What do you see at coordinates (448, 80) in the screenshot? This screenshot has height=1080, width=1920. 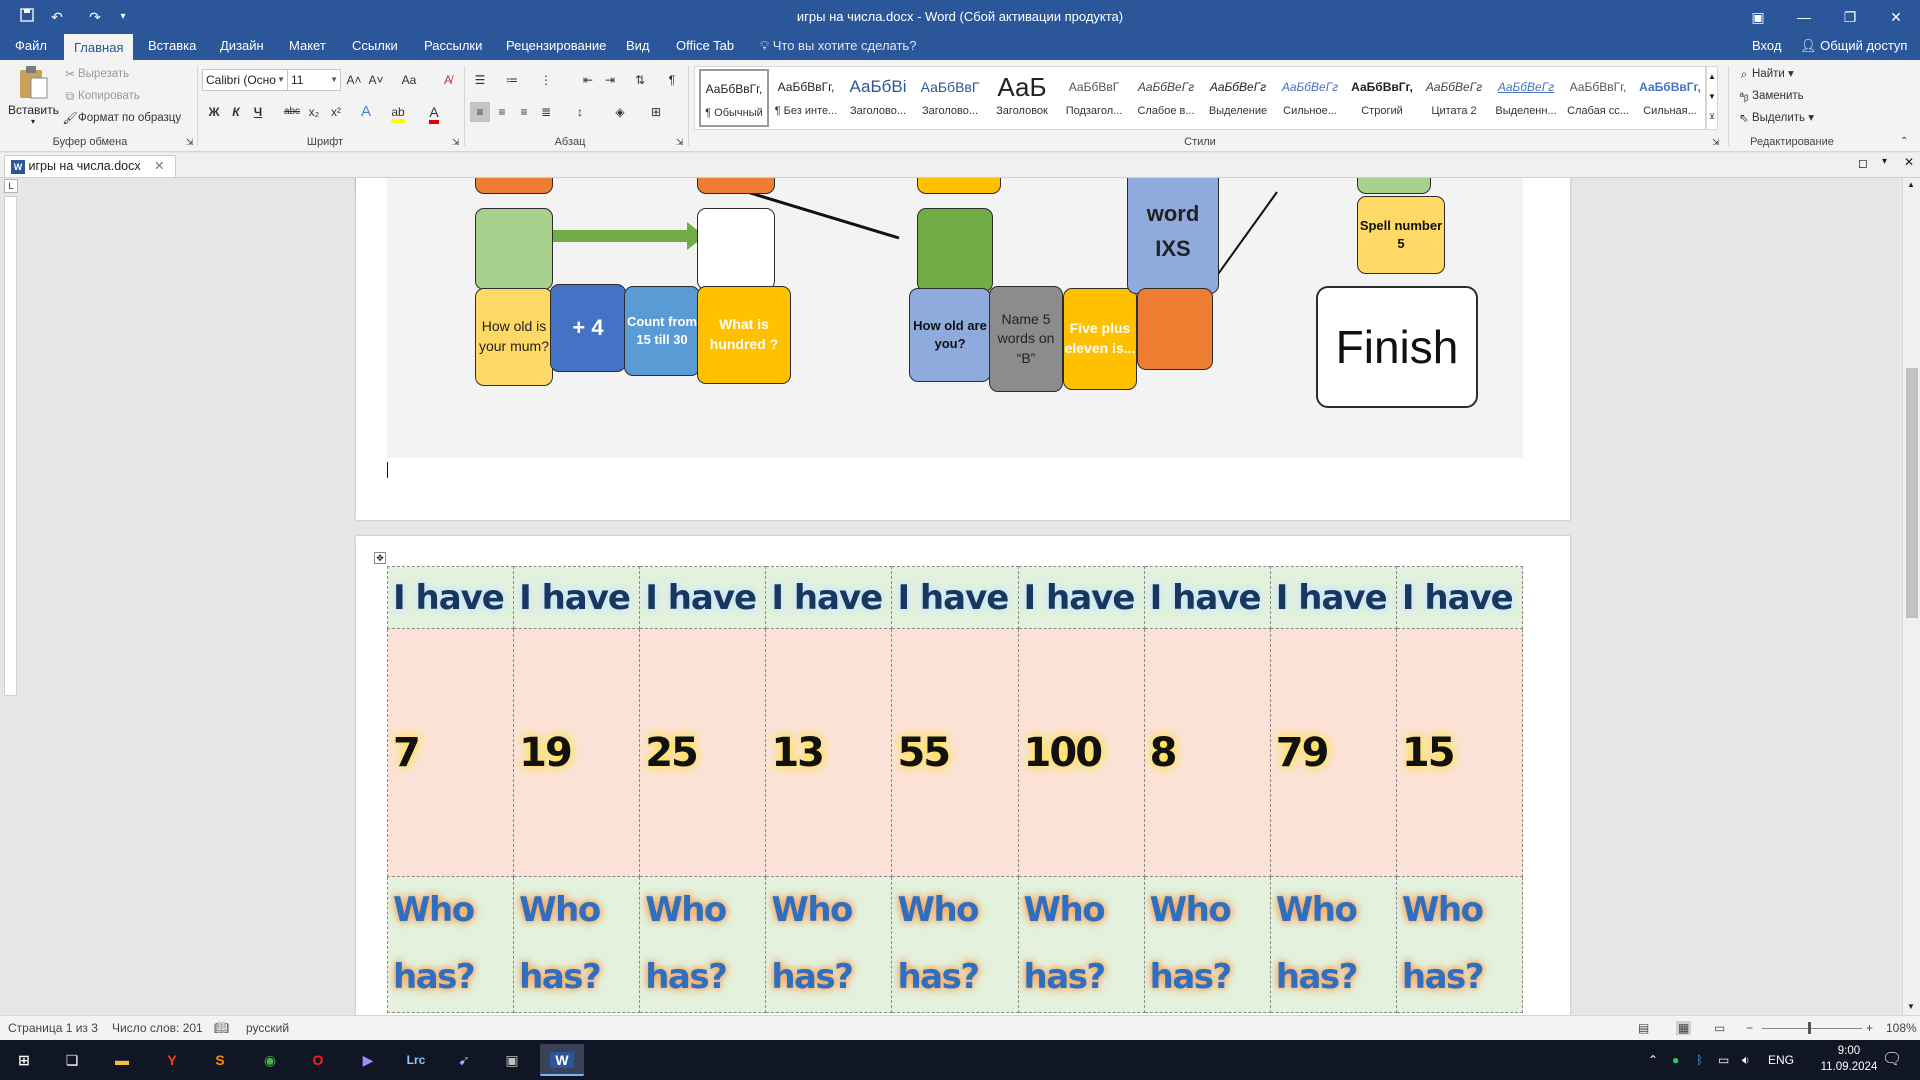 I see `clear-formatting-icon: A̸` at bounding box center [448, 80].